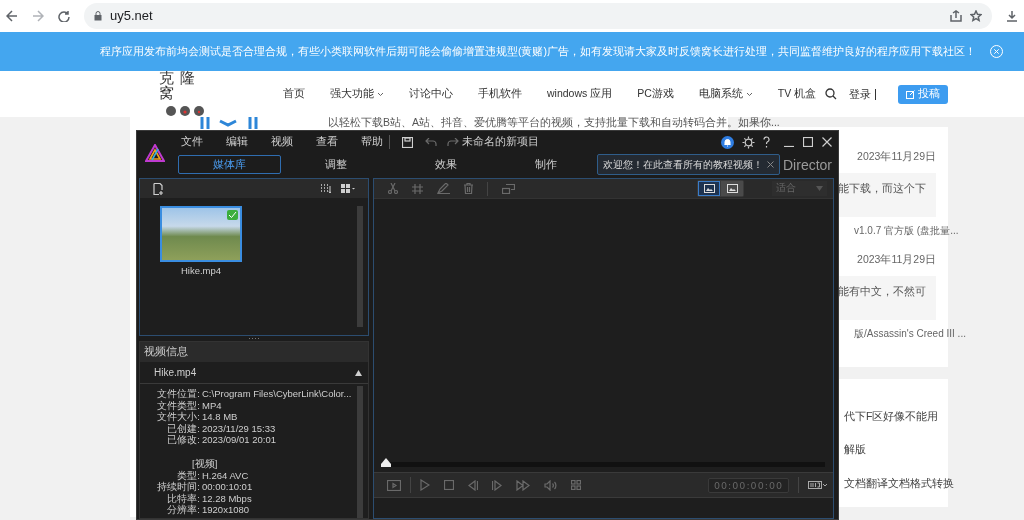 The image size is (1024, 520). I want to click on clip-mode-icon, so click(394, 485).